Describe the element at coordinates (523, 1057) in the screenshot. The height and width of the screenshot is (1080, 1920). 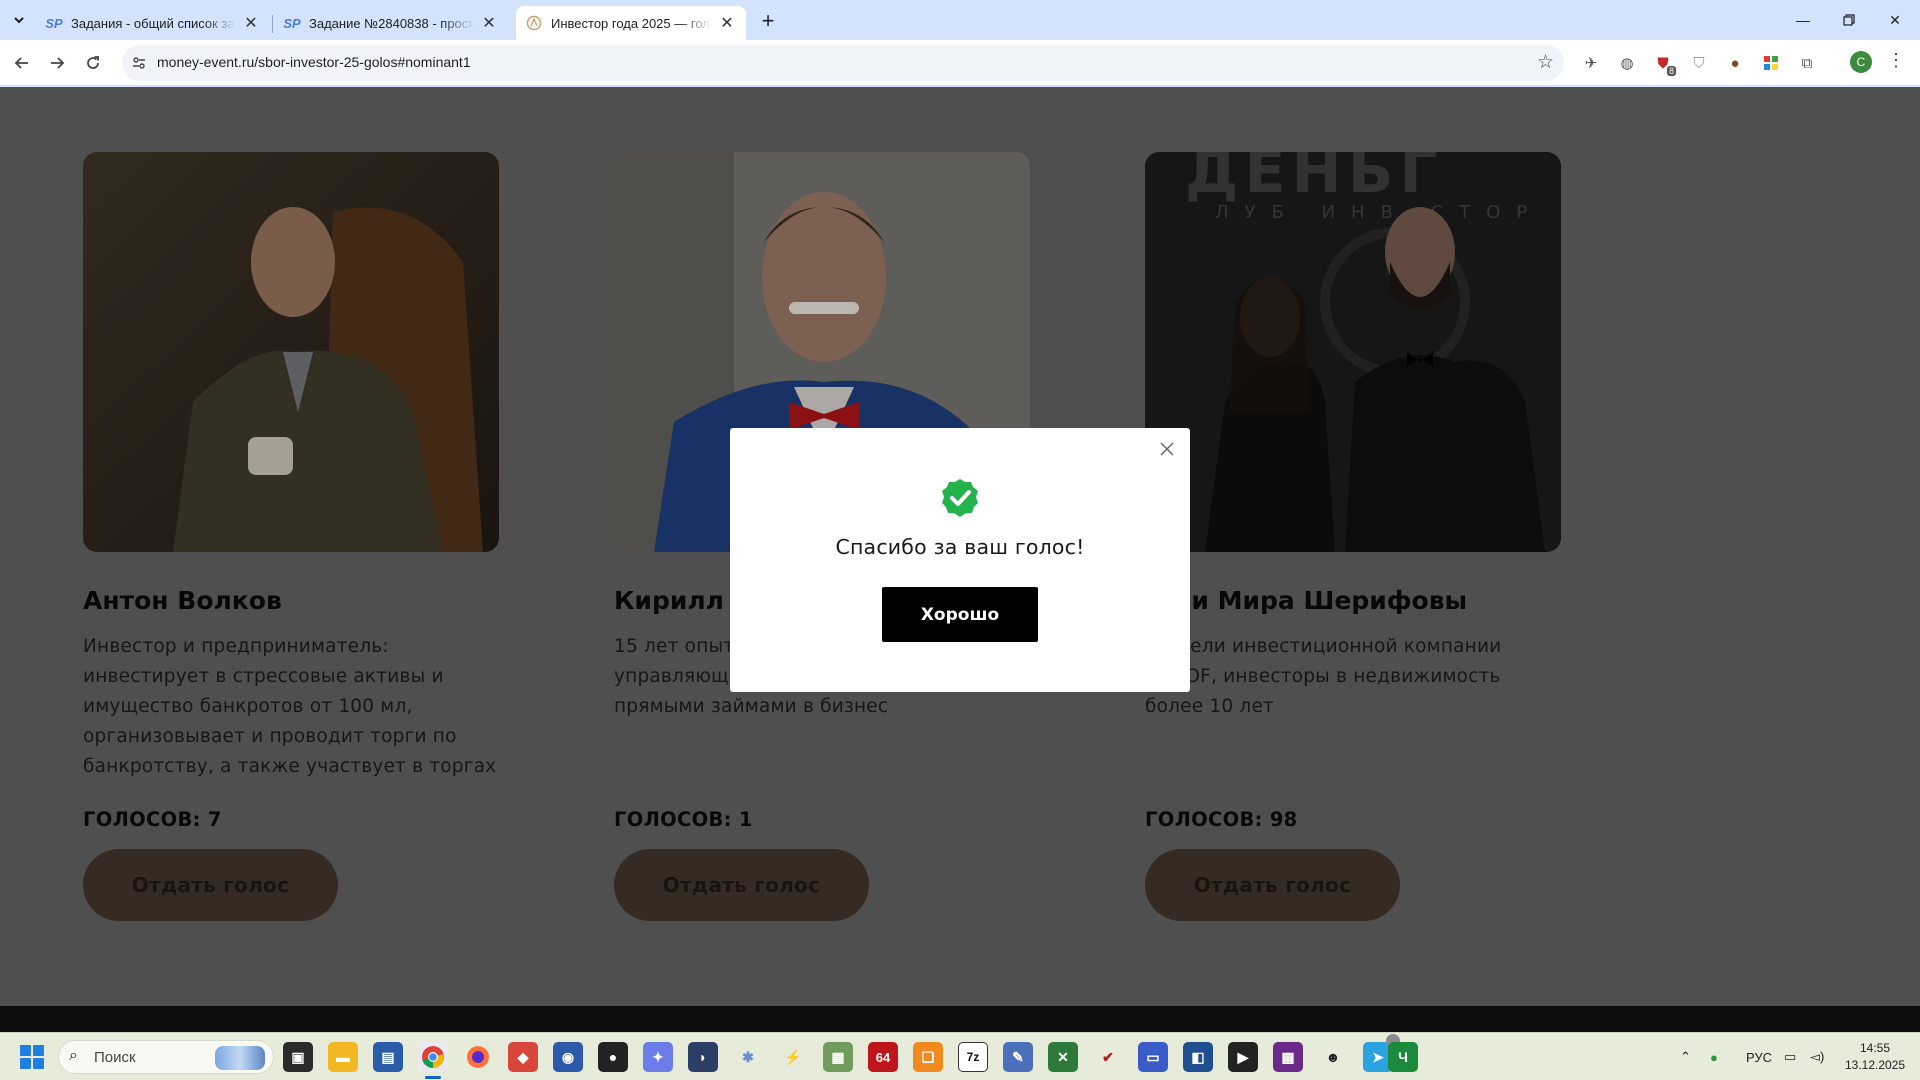
I see `app-icon: ◆` at that location.